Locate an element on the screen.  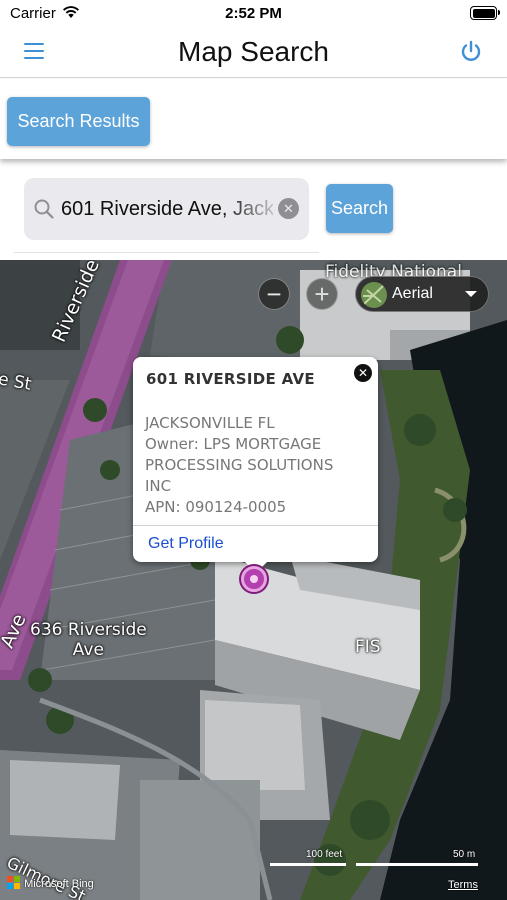
location-pin-icon is located at coordinates (254, 579).